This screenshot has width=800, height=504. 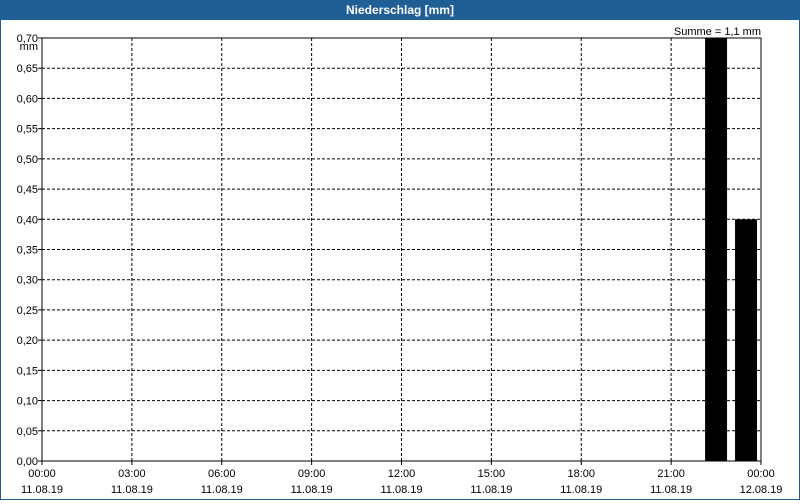 I want to click on x-tick-time-label: 06:00, so click(x=222, y=474).